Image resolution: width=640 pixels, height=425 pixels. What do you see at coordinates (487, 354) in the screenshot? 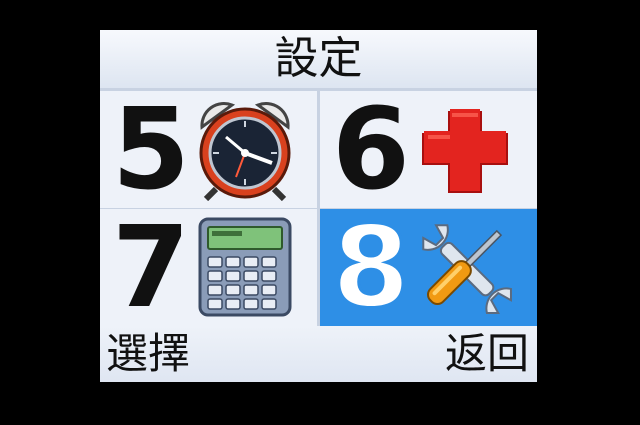
I see `back-softkey: 返回` at bounding box center [487, 354].